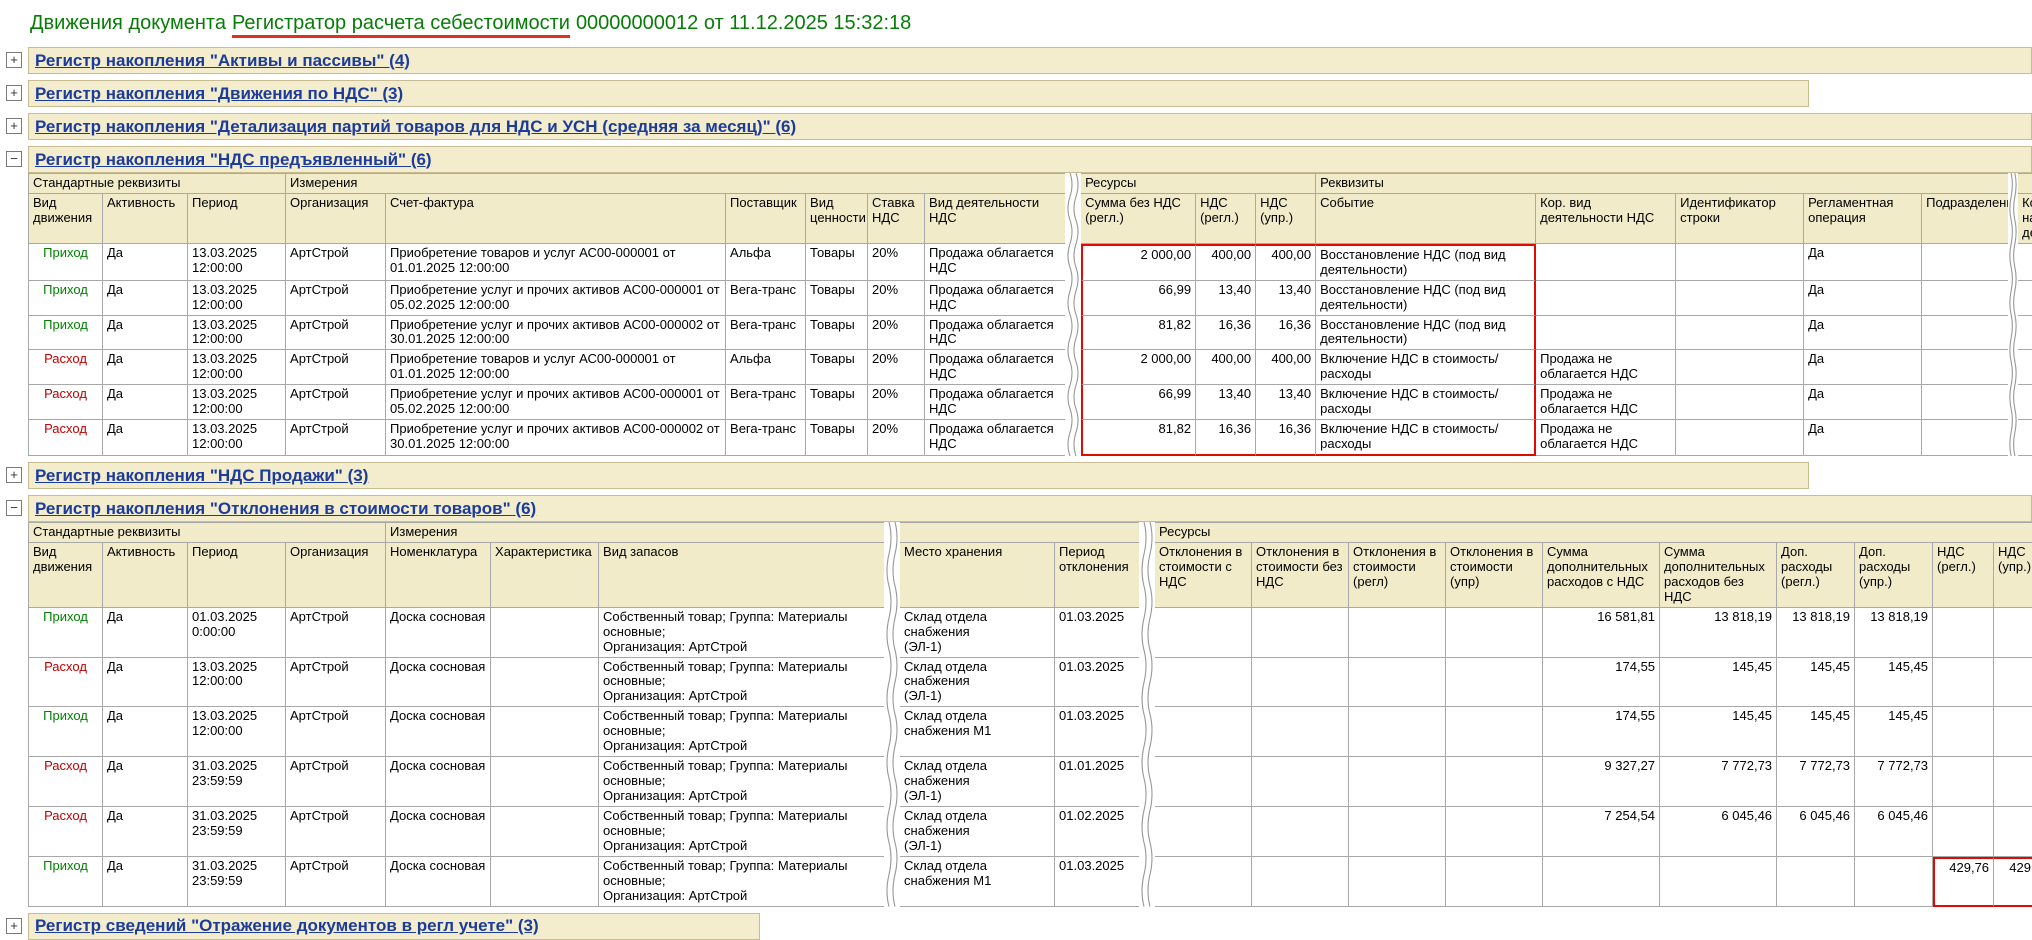 This screenshot has height=940, width=2032. Describe the element at coordinates (1816, 782) in the screenshot. I see `table-cell: 7 772,73` at that location.